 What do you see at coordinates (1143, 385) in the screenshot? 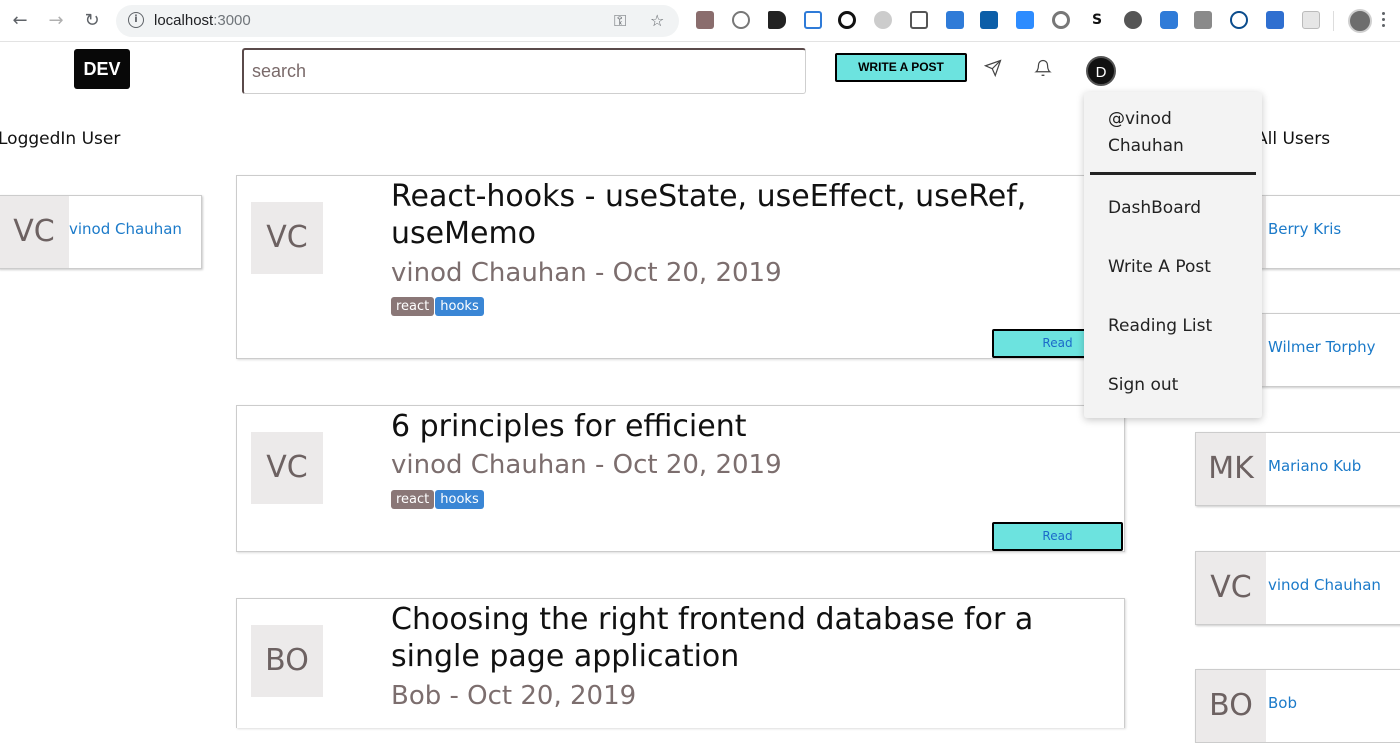
I see `sign-out-menu-item: Sign out` at bounding box center [1143, 385].